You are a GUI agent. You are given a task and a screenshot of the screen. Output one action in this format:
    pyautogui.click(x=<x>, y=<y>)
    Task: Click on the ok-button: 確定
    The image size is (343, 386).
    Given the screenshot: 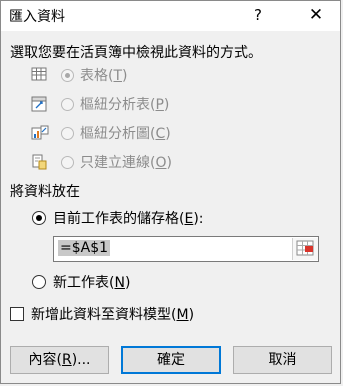 What is the action you would take?
    pyautogui.click(x=171, y=360)
    